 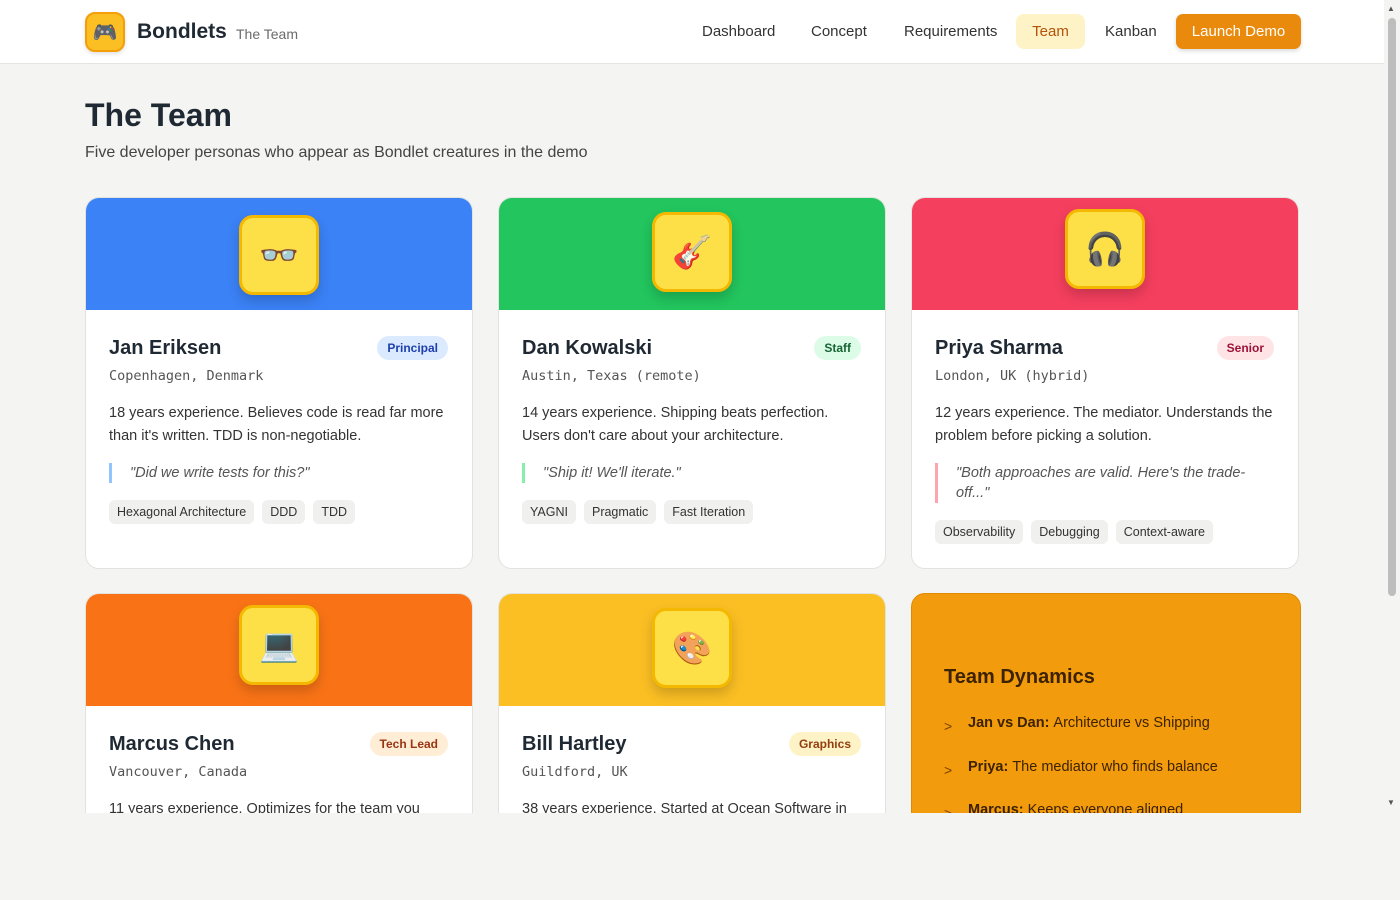 I want to click on role-badge: Graphics, so click(x=824, y=744).